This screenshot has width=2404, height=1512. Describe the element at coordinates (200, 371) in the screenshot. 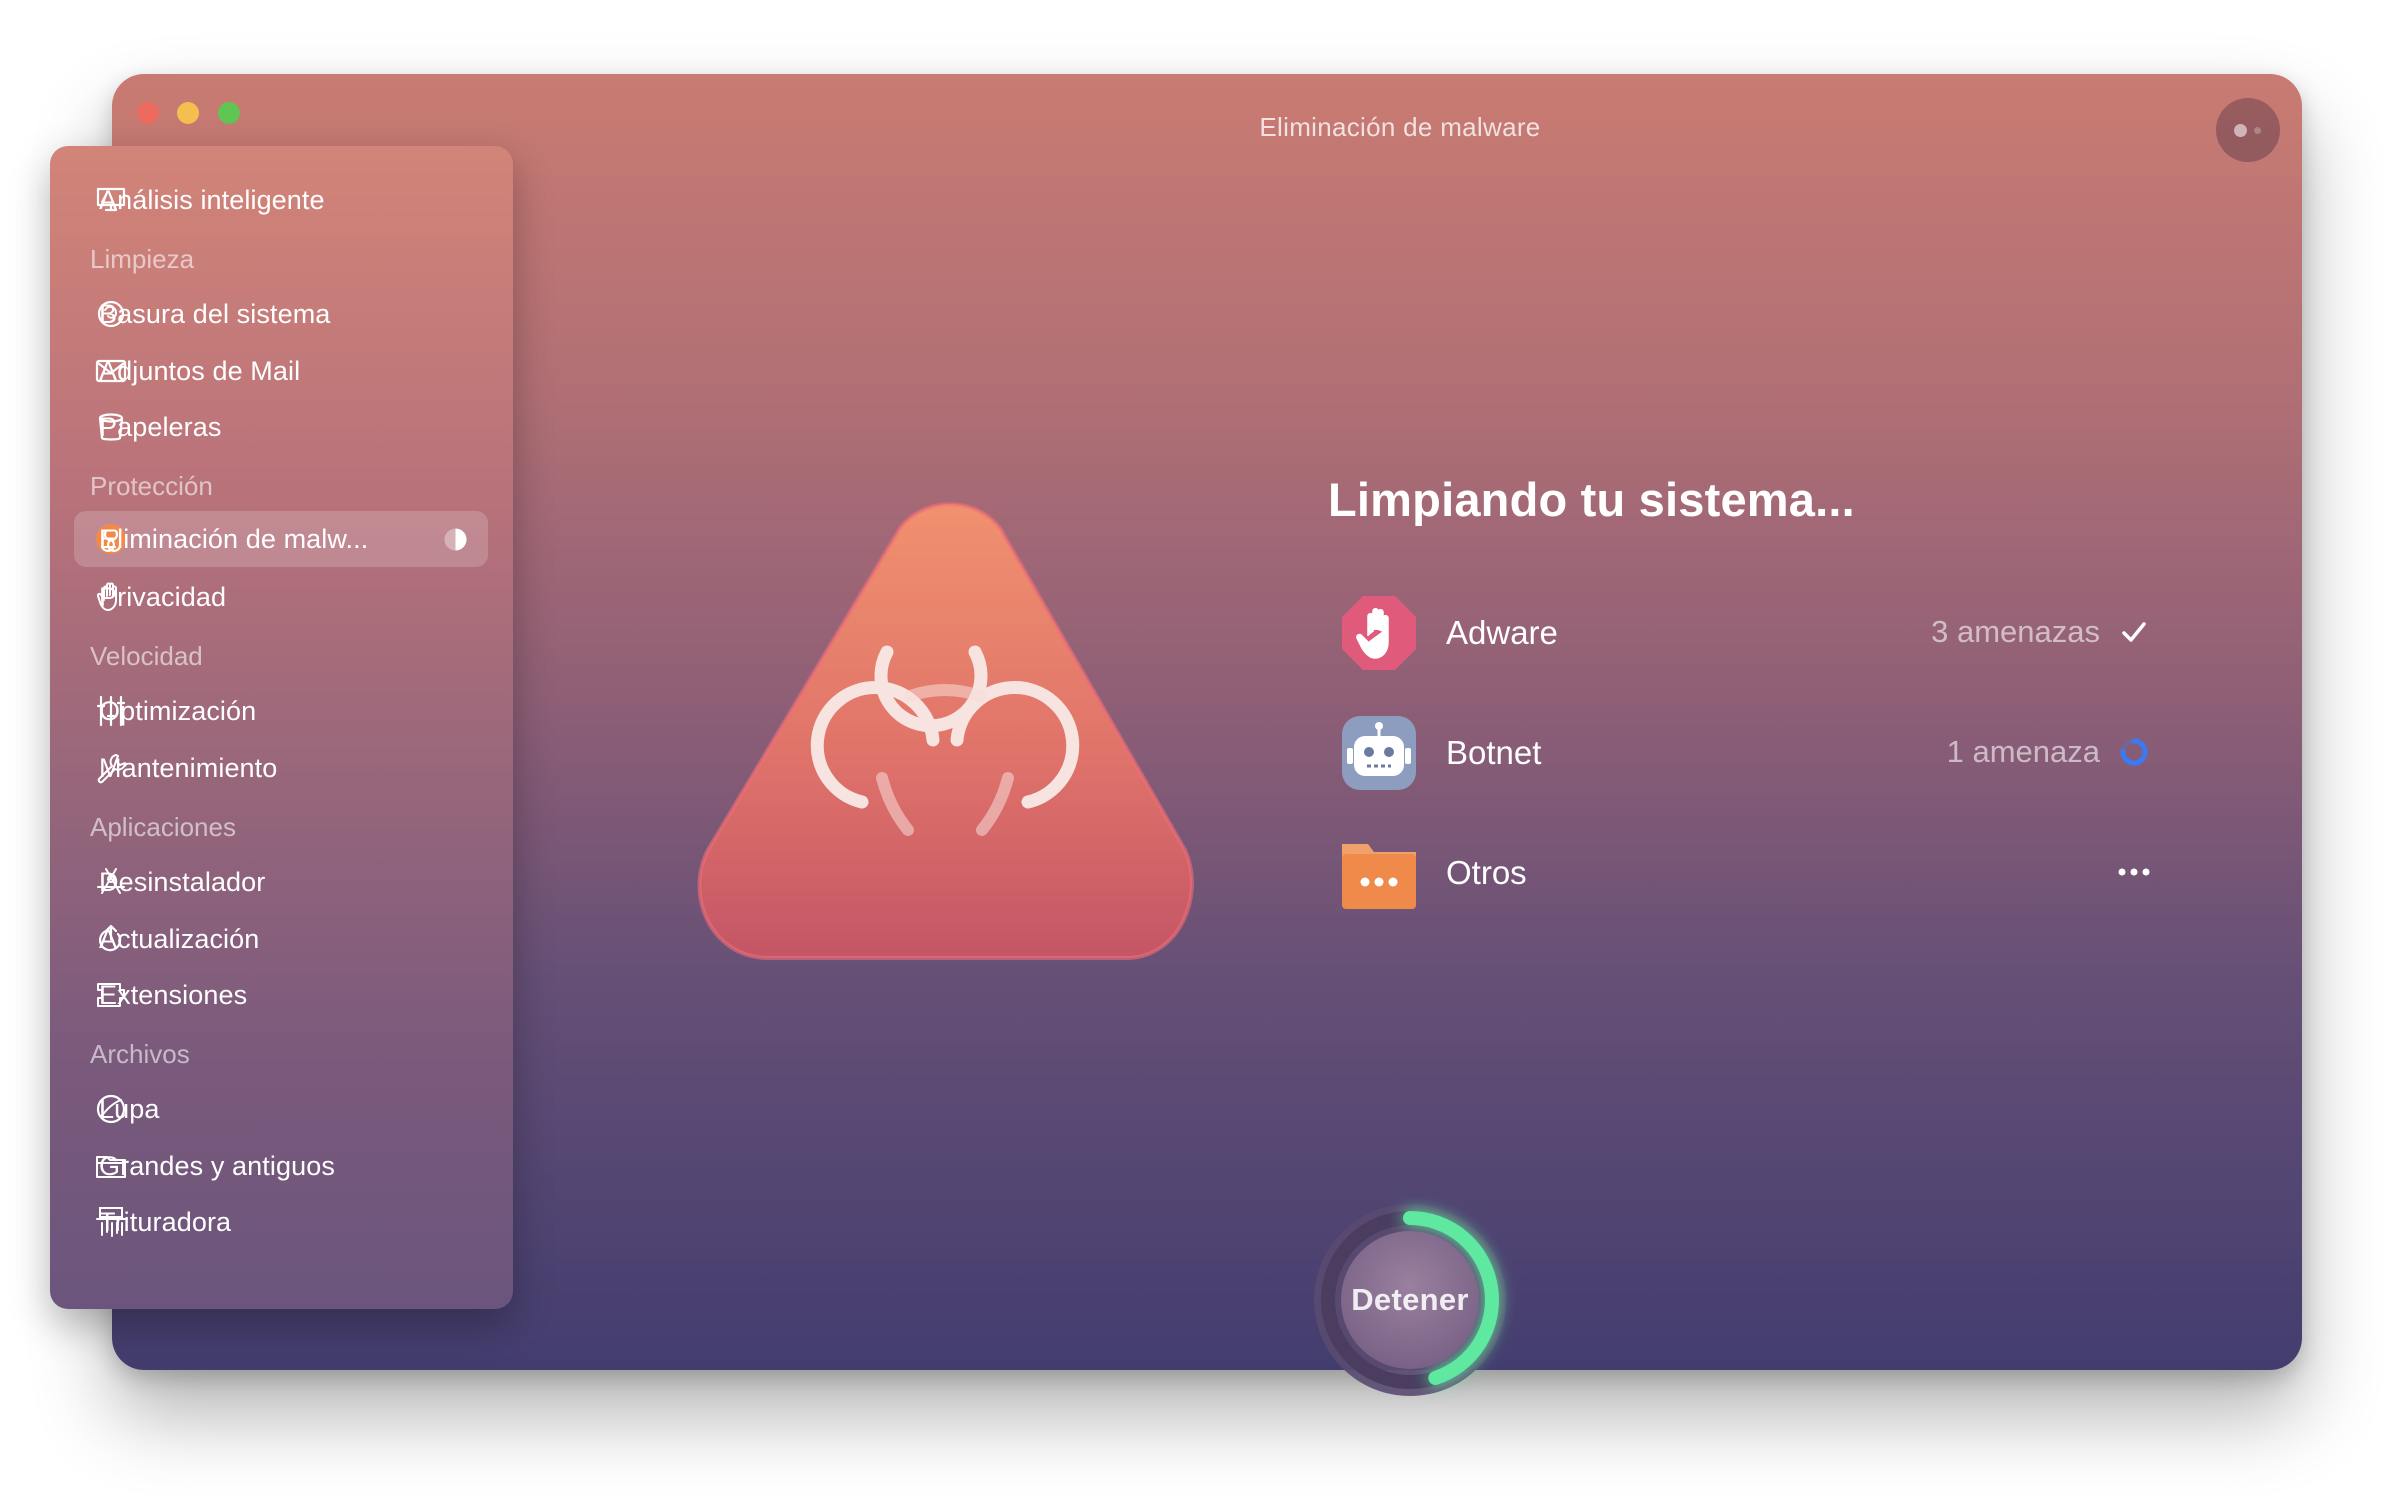

I see `sidebar-item-label: Adjuntos de Mail` at that location.